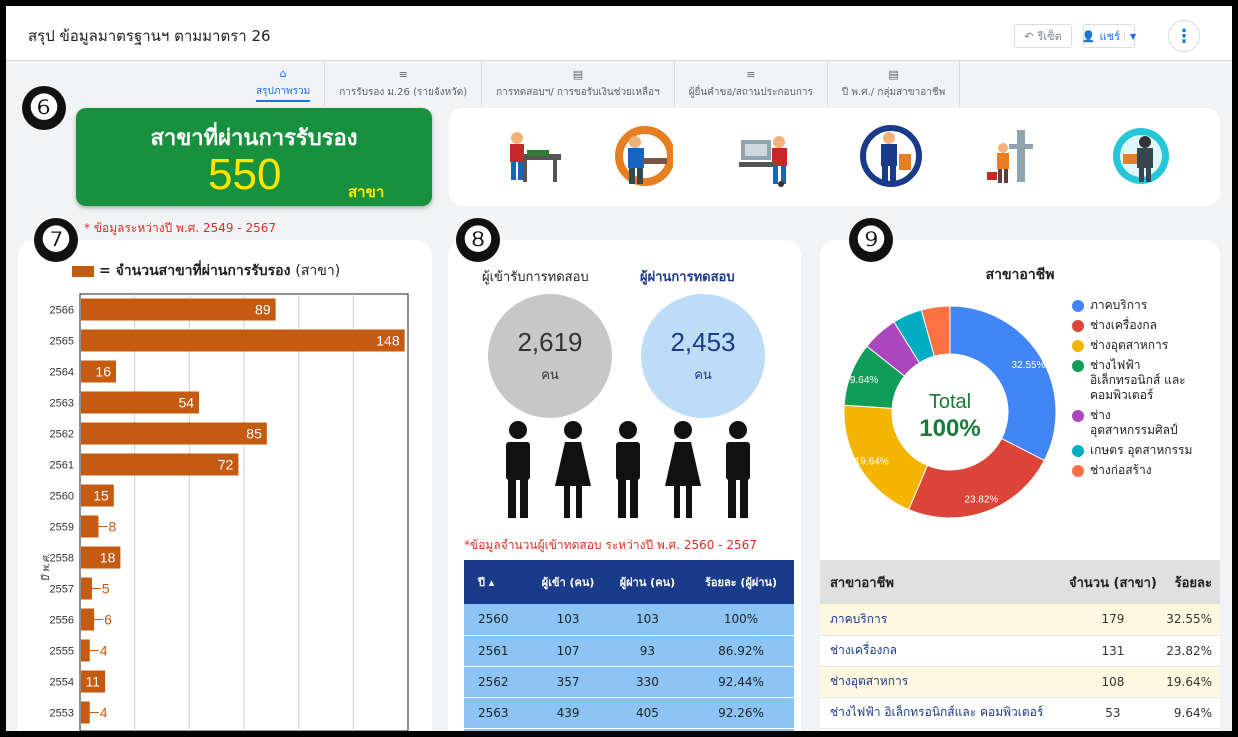  What do you see at coordinates (62, 497) in the screenshot?
I see `bar-tick-label: 2560` at bounding box center [62, 497].